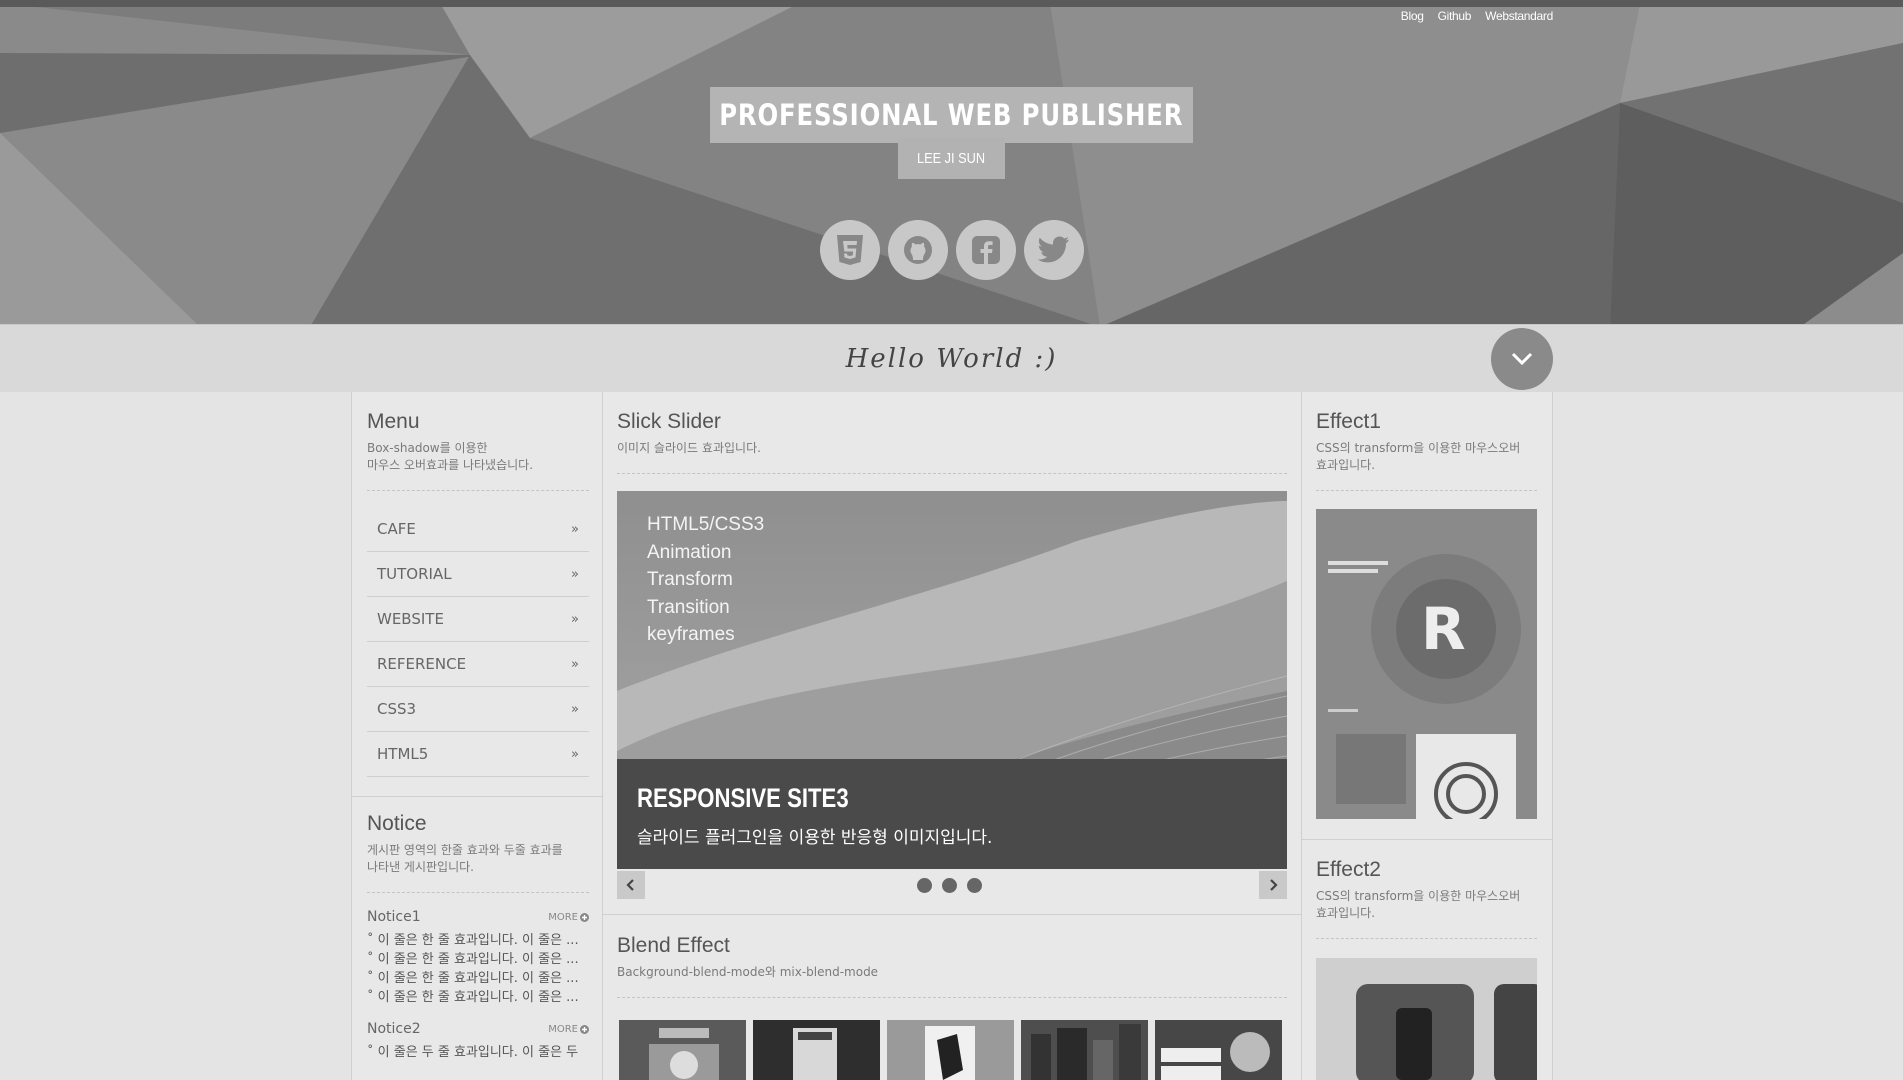 The image size is (1903, 1080). What do you see at coordinates (478, 664) in the screenshot?
I see `menu-item-reference: REFERENCE »` at bounding box center [478, 664].